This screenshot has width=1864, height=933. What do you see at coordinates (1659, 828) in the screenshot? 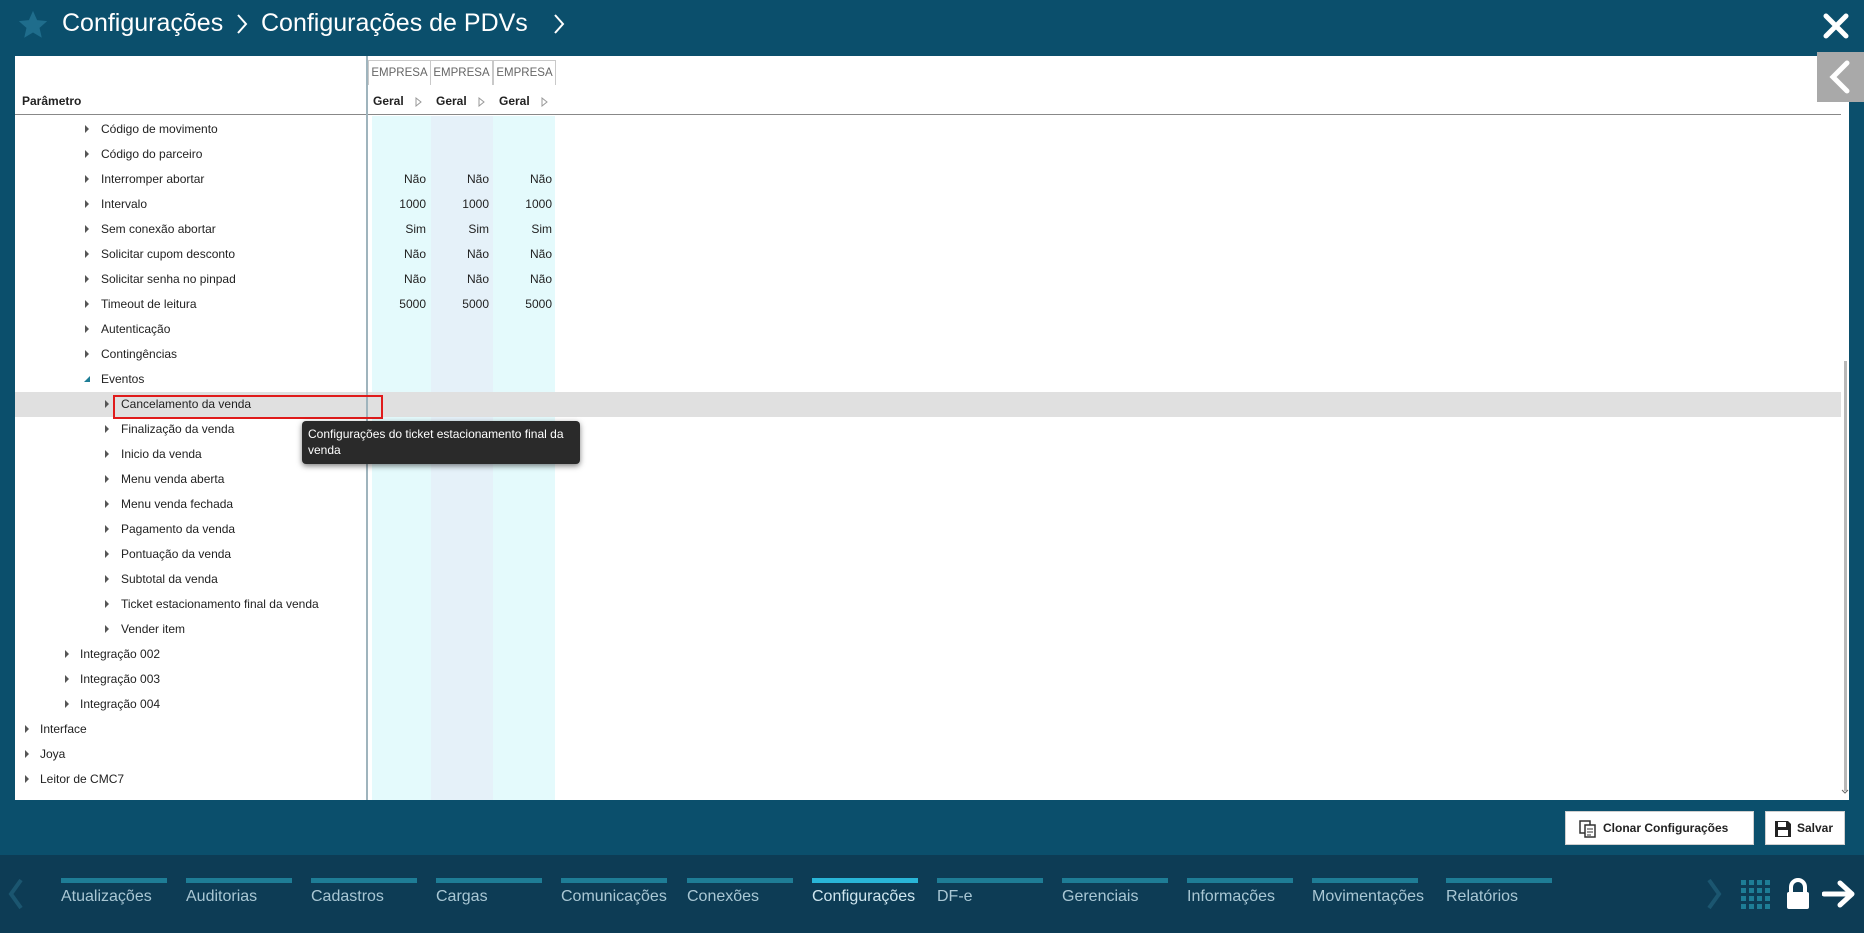
I see `clone-configurations-button: Clonar Configurações` at bounding box center [1659, 828].